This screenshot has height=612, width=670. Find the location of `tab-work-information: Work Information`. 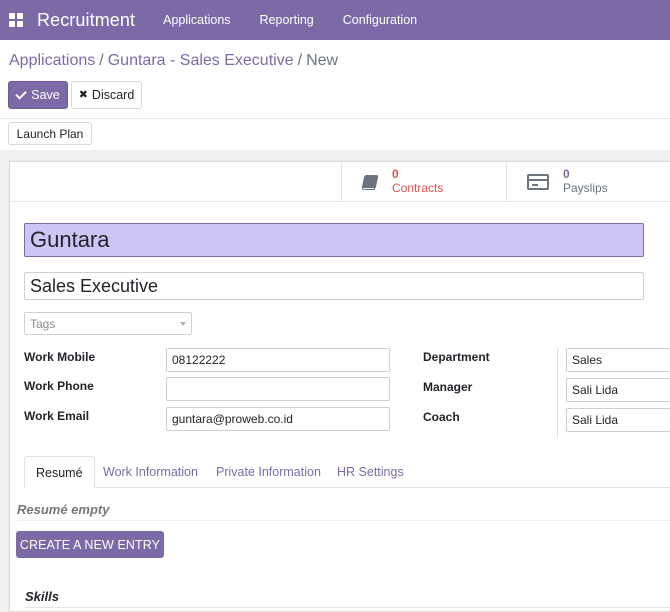

tab-work-information: Work Information is located at coordinates (150, 472).